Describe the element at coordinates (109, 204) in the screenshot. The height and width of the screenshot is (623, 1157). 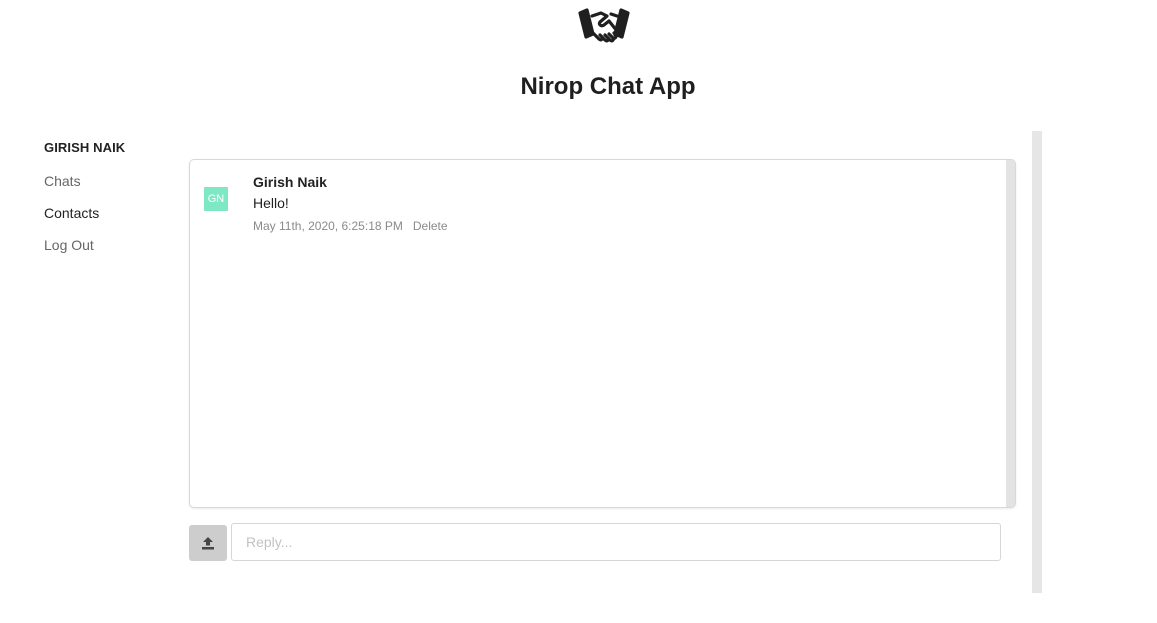
I see `sidebar: GIRISH NAIK Chats Contacts Log Out` at that location.